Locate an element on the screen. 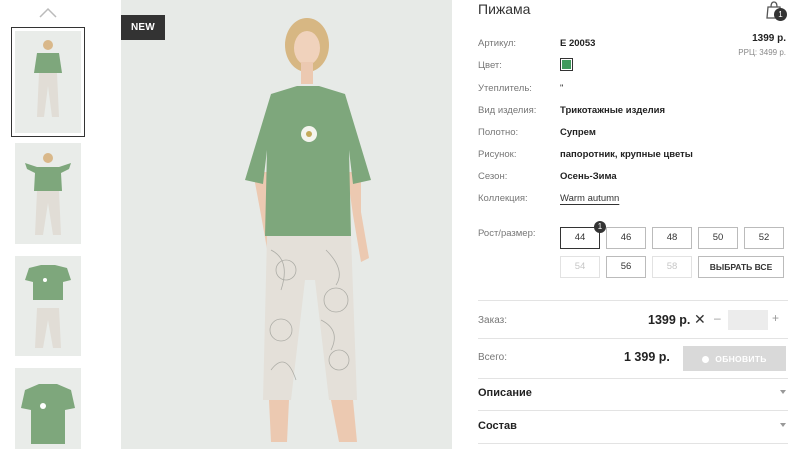 The width and height of the screenshot is (800, 449). size-48: 48 is located at coordinates (672, 238).